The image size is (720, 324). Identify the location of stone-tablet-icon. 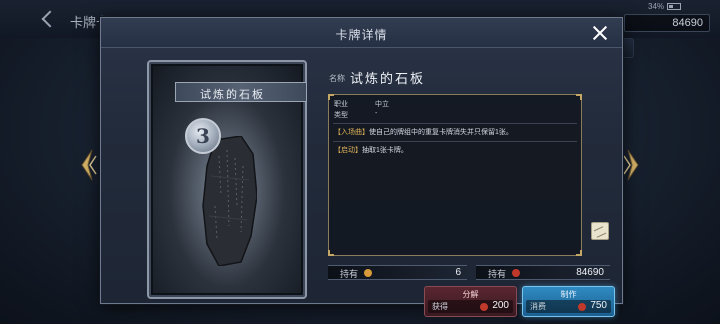
(229, 201).